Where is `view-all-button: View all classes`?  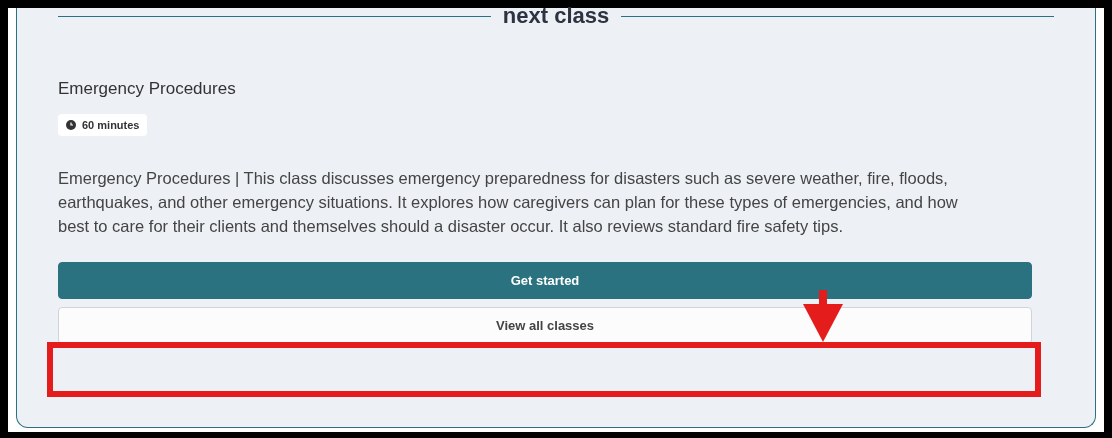
view-all-button: View all classes is located at coordinates (545, 325).